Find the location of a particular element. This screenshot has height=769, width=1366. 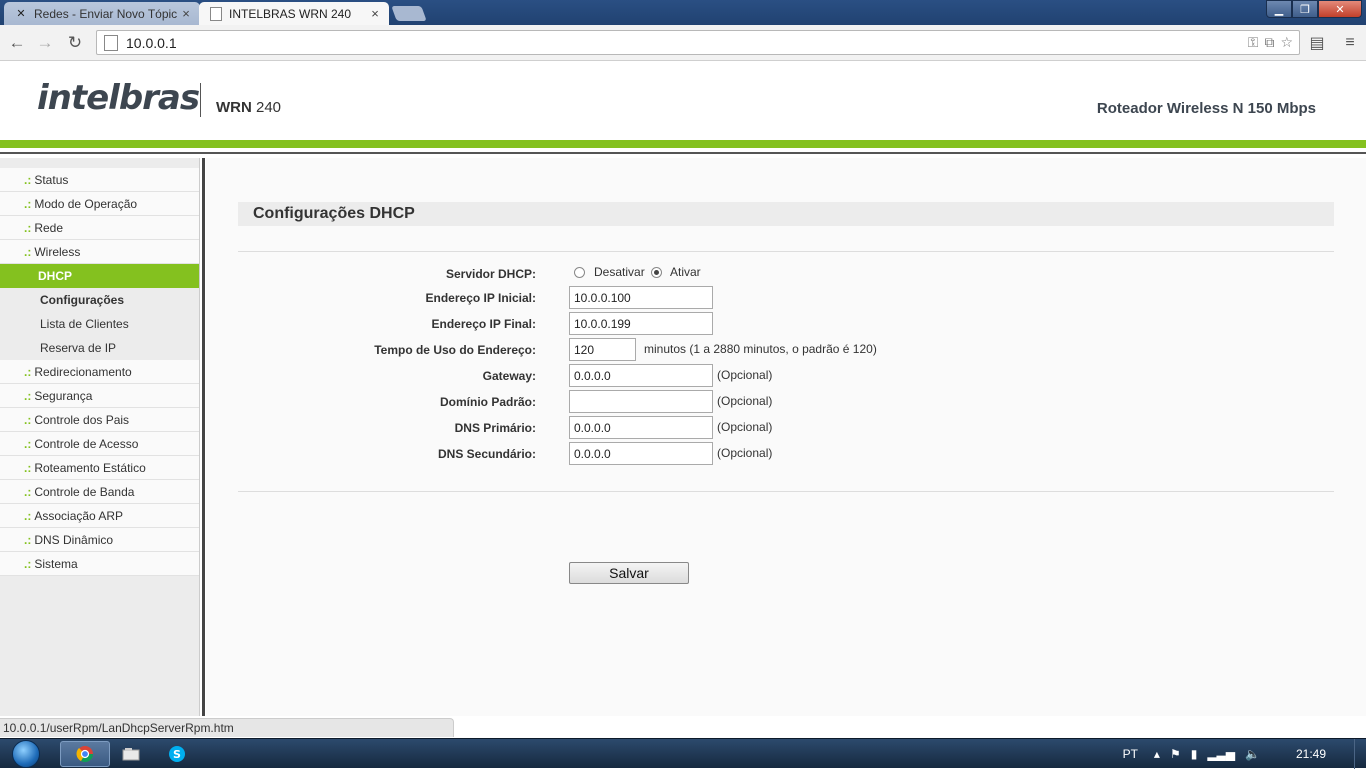

sidebar-item-wireless: .: Wireless is located at coordinates (99, 252).